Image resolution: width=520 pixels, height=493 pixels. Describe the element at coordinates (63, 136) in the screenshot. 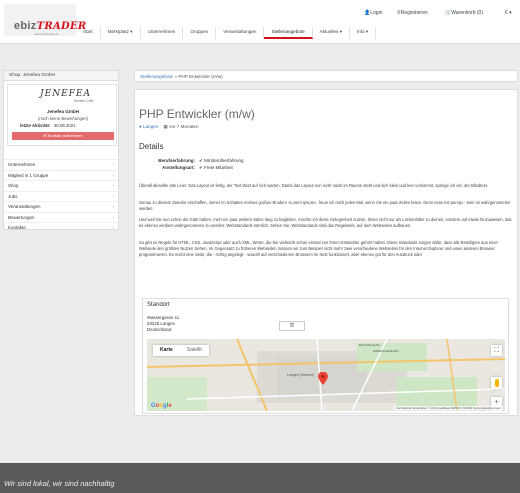

I see `contact-button: ✉ Kontakt aufnehmen` at that location.